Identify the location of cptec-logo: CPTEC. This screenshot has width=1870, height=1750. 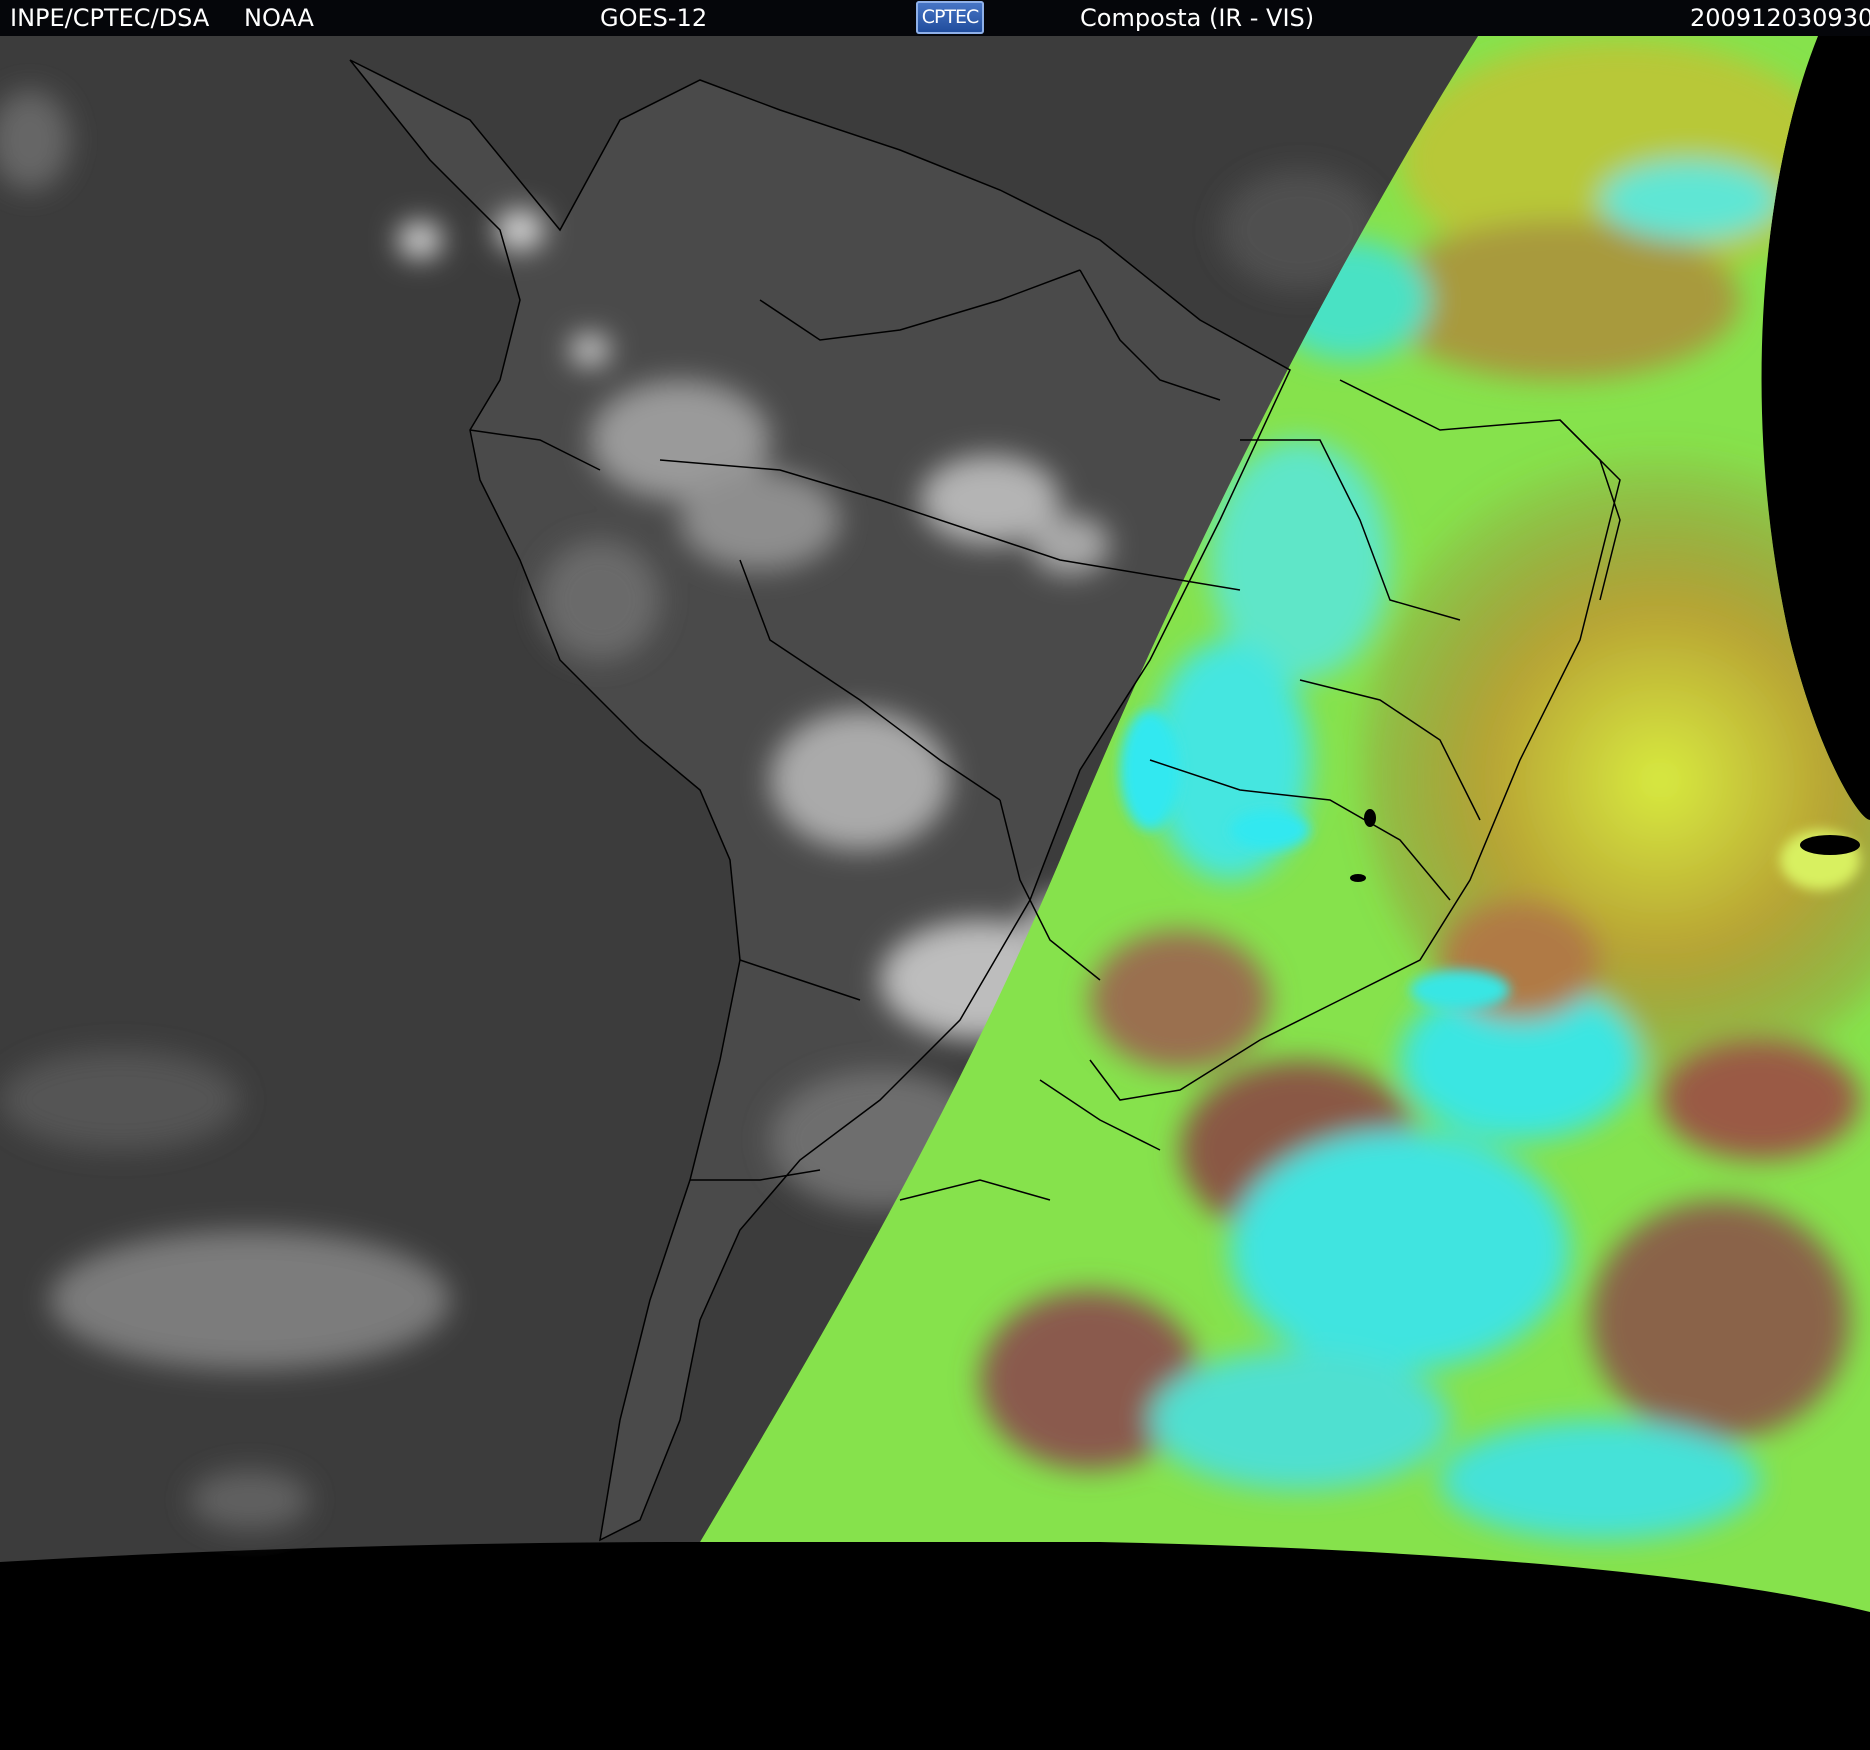
(950, 17).